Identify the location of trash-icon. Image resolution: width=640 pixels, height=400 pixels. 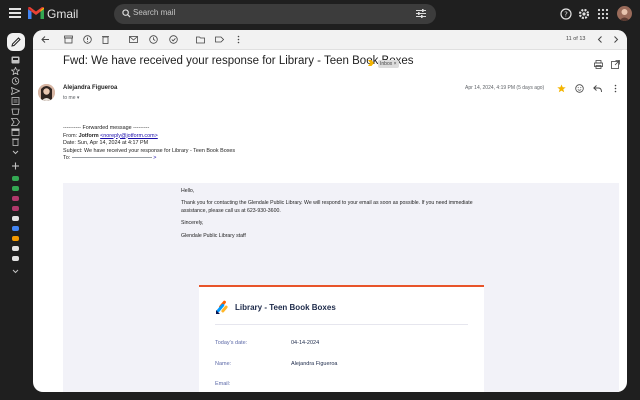
(15, 142).